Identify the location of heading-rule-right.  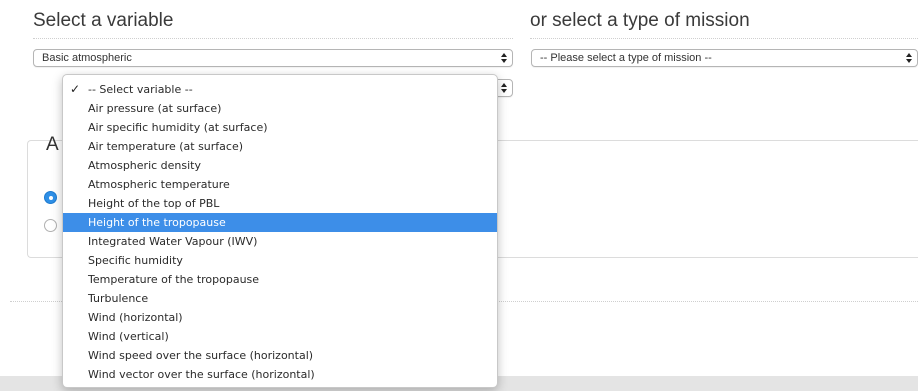
(724, 38).